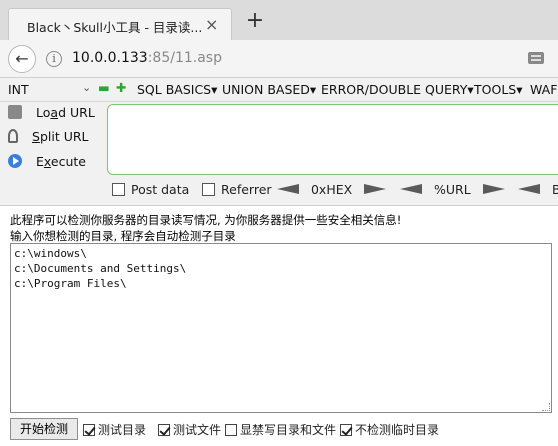 Image resolution: width=558 pixels, height=446 pixels. What do you see at coordinates (86, 87) in the screenshot?
I see `chevron-down-icon: ⌄` at bounding box center [86, 87].